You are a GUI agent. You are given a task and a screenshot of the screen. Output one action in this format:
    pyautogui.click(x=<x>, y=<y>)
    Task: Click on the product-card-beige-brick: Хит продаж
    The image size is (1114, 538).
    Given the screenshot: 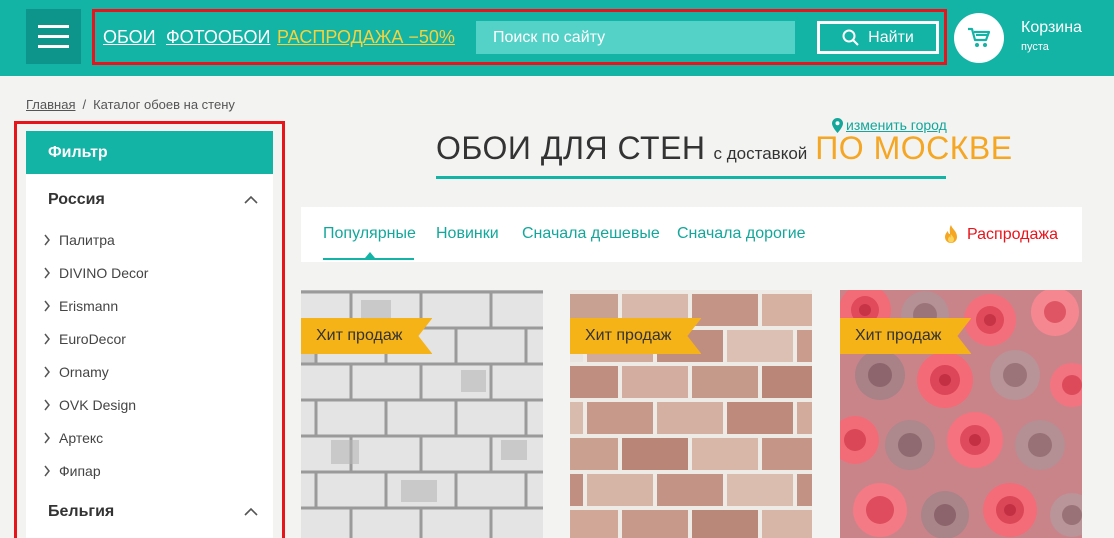 What is the action you would take?
    pyautogui.click(x=691, y=414)
    